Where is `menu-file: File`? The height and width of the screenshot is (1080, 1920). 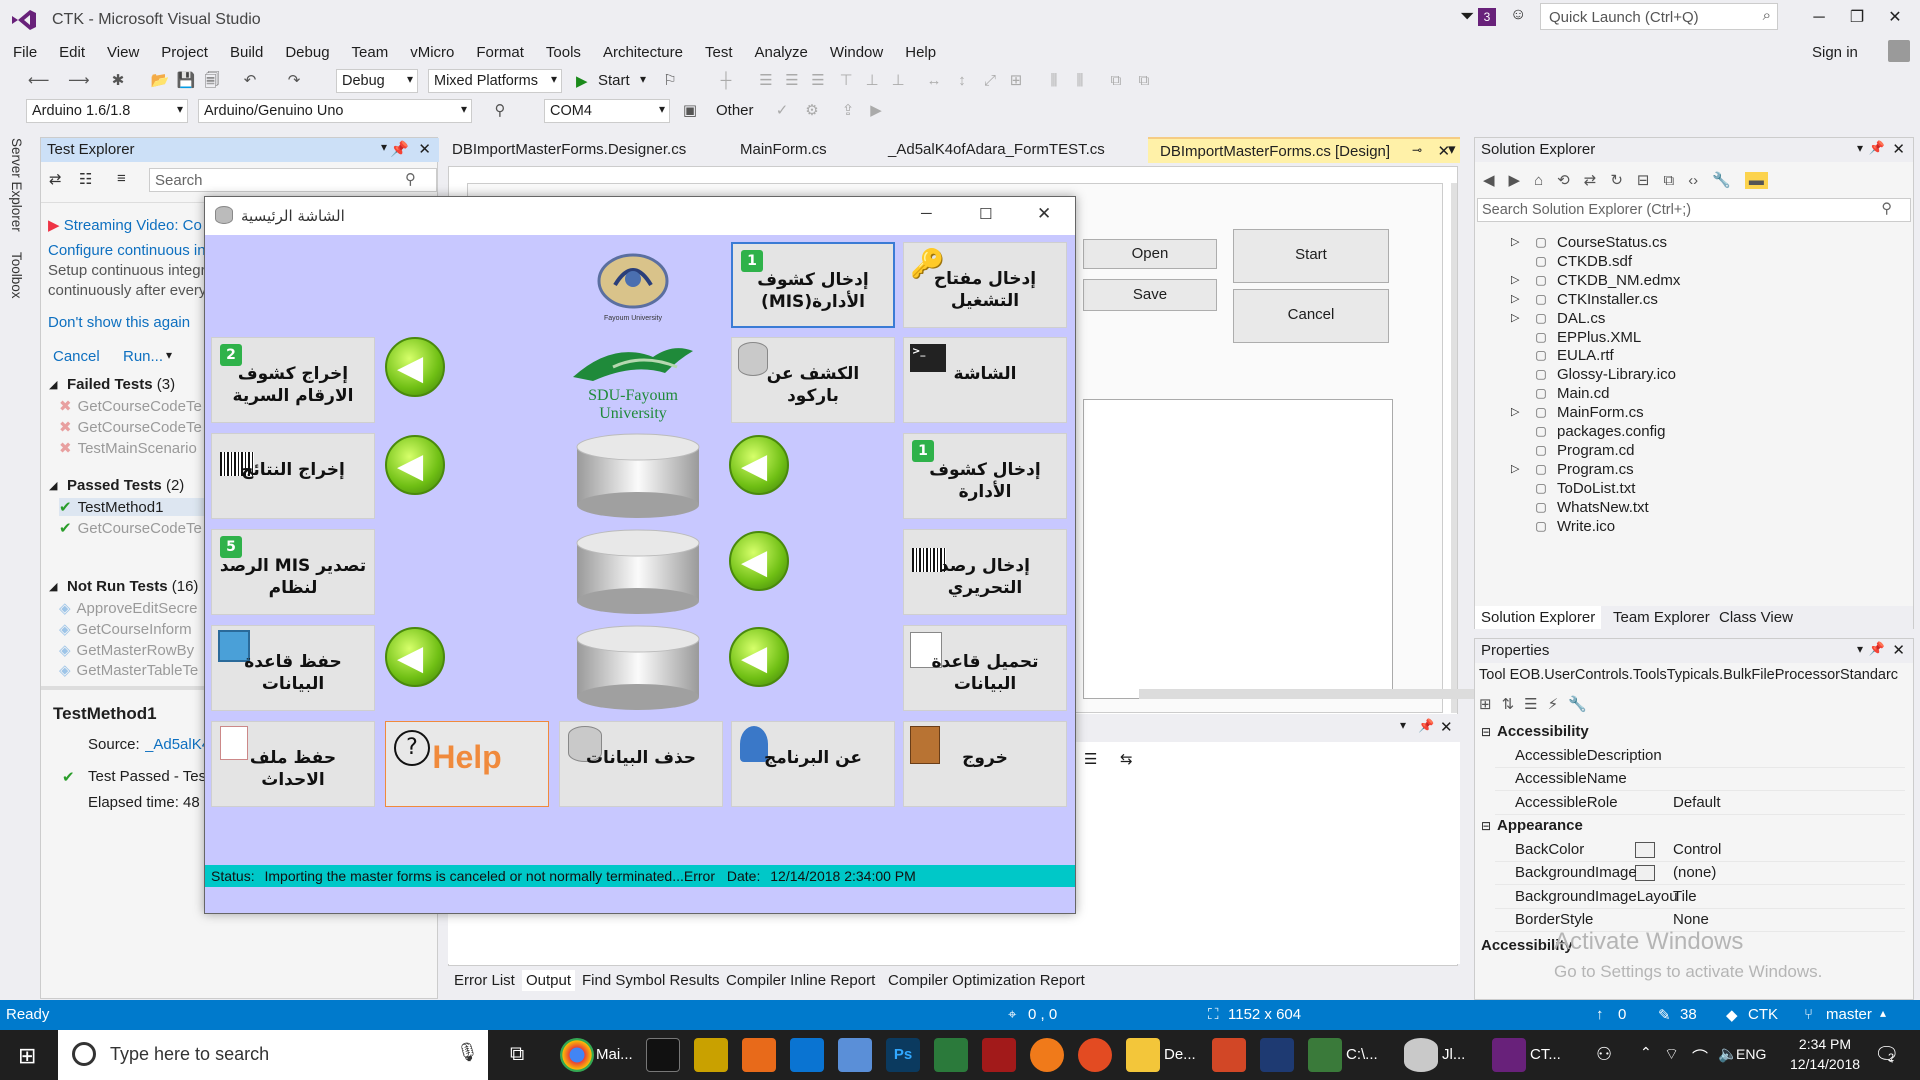 menu-file: File is located at coordinates (25, 52).